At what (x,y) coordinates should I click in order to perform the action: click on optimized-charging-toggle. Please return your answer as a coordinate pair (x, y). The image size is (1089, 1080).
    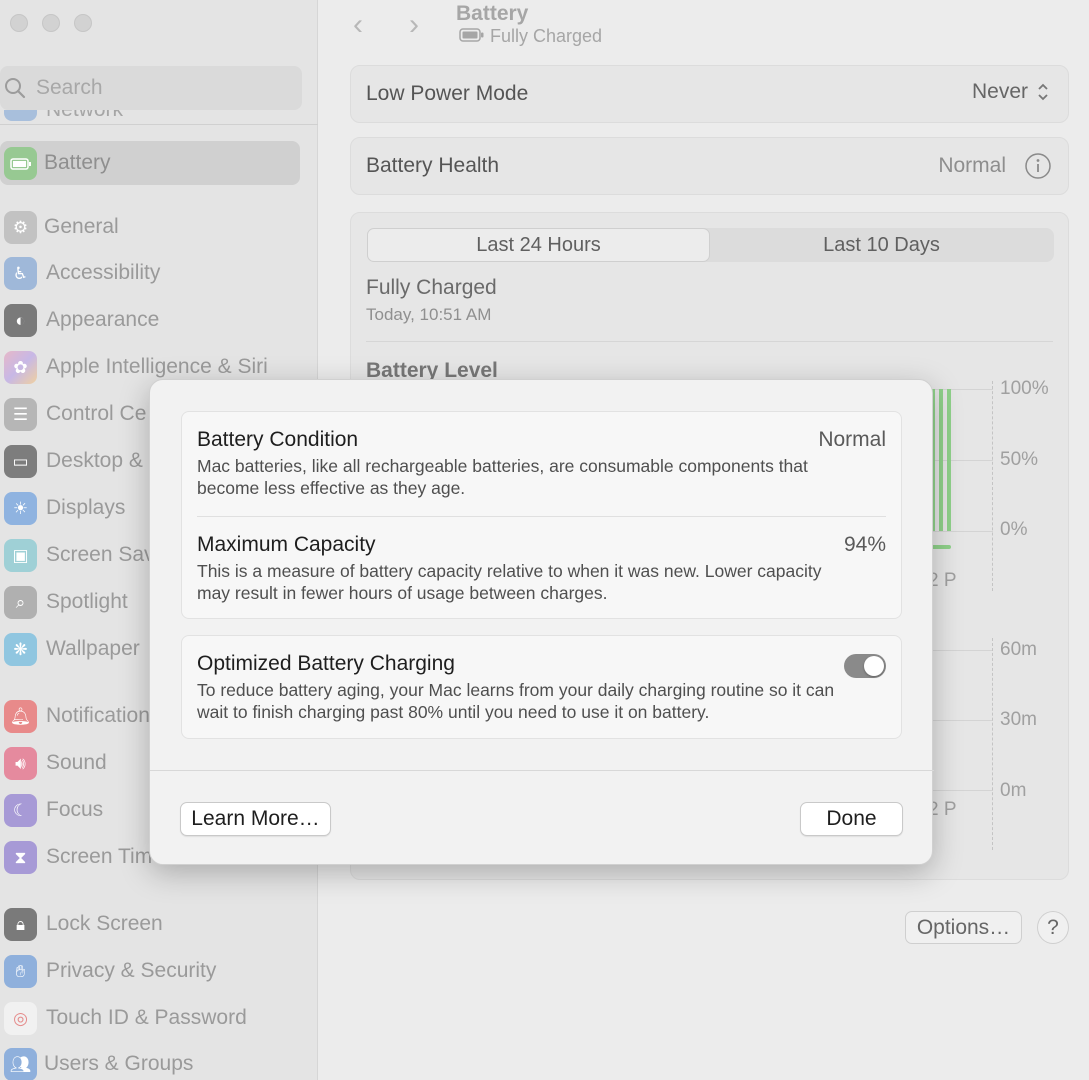
    Looking at the image, I should click on (865, 666).